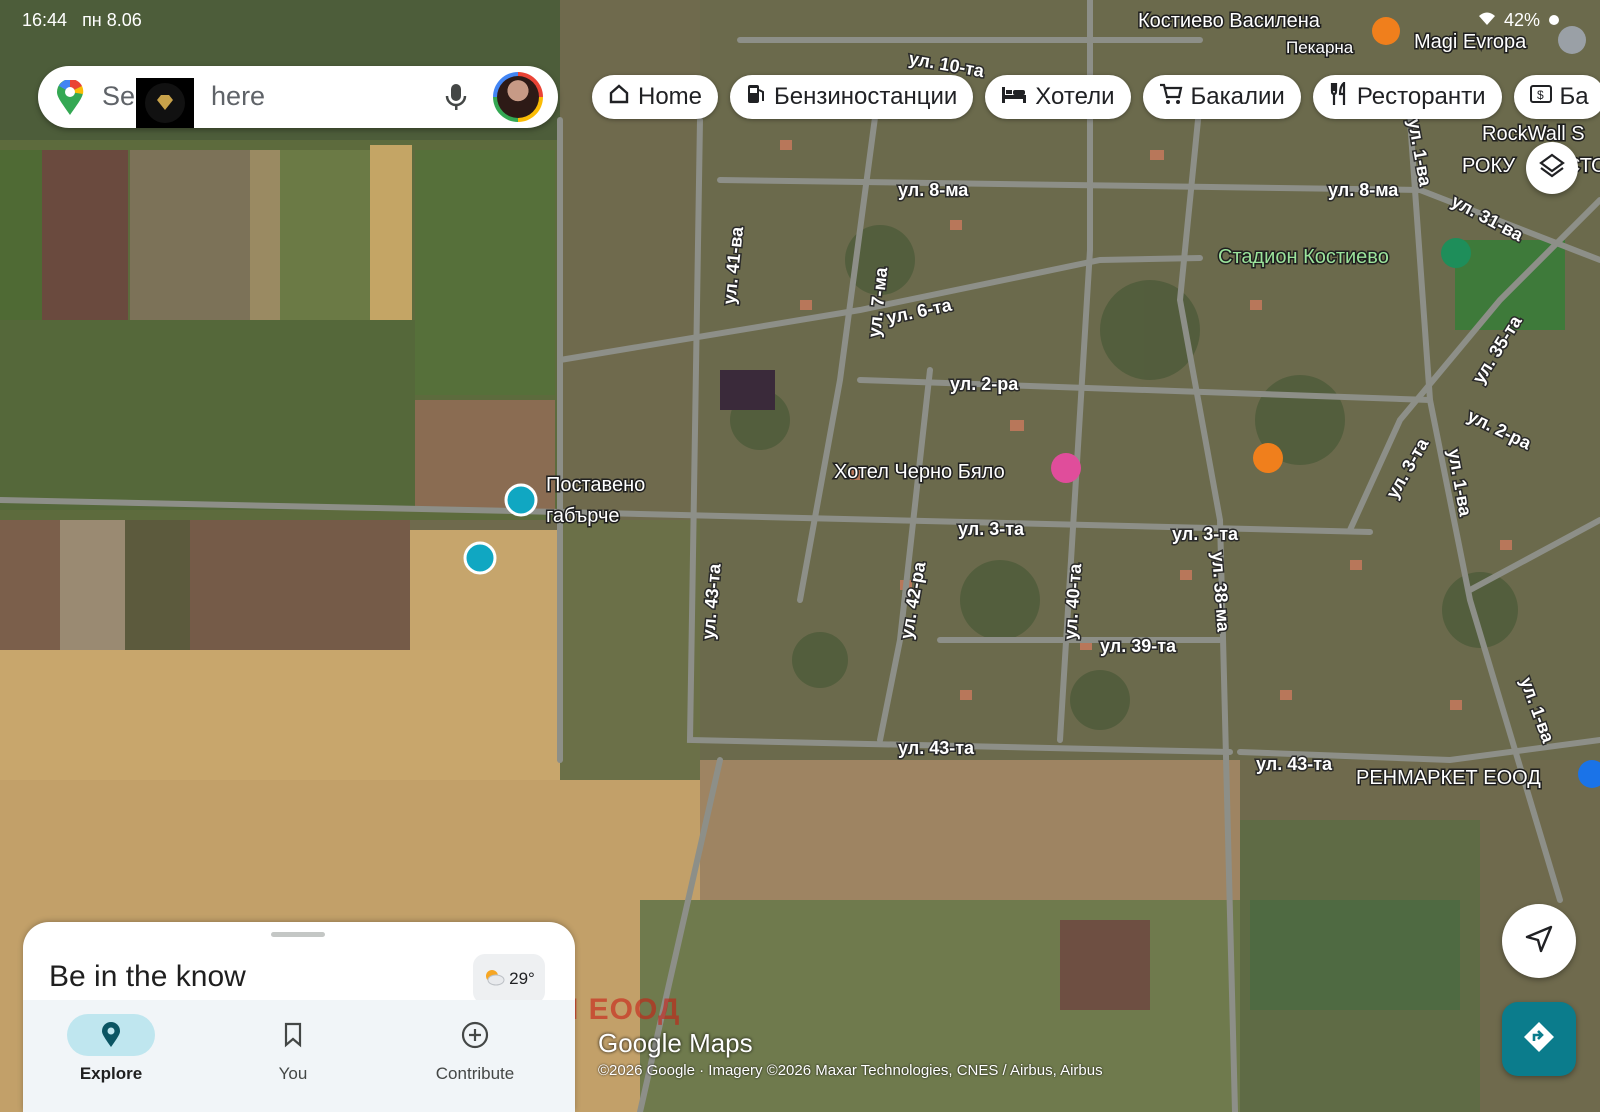 Image resolution: width=1600 pixels, height=1112 pixels. I want to click on directions-icon, so click(1539, 1039).